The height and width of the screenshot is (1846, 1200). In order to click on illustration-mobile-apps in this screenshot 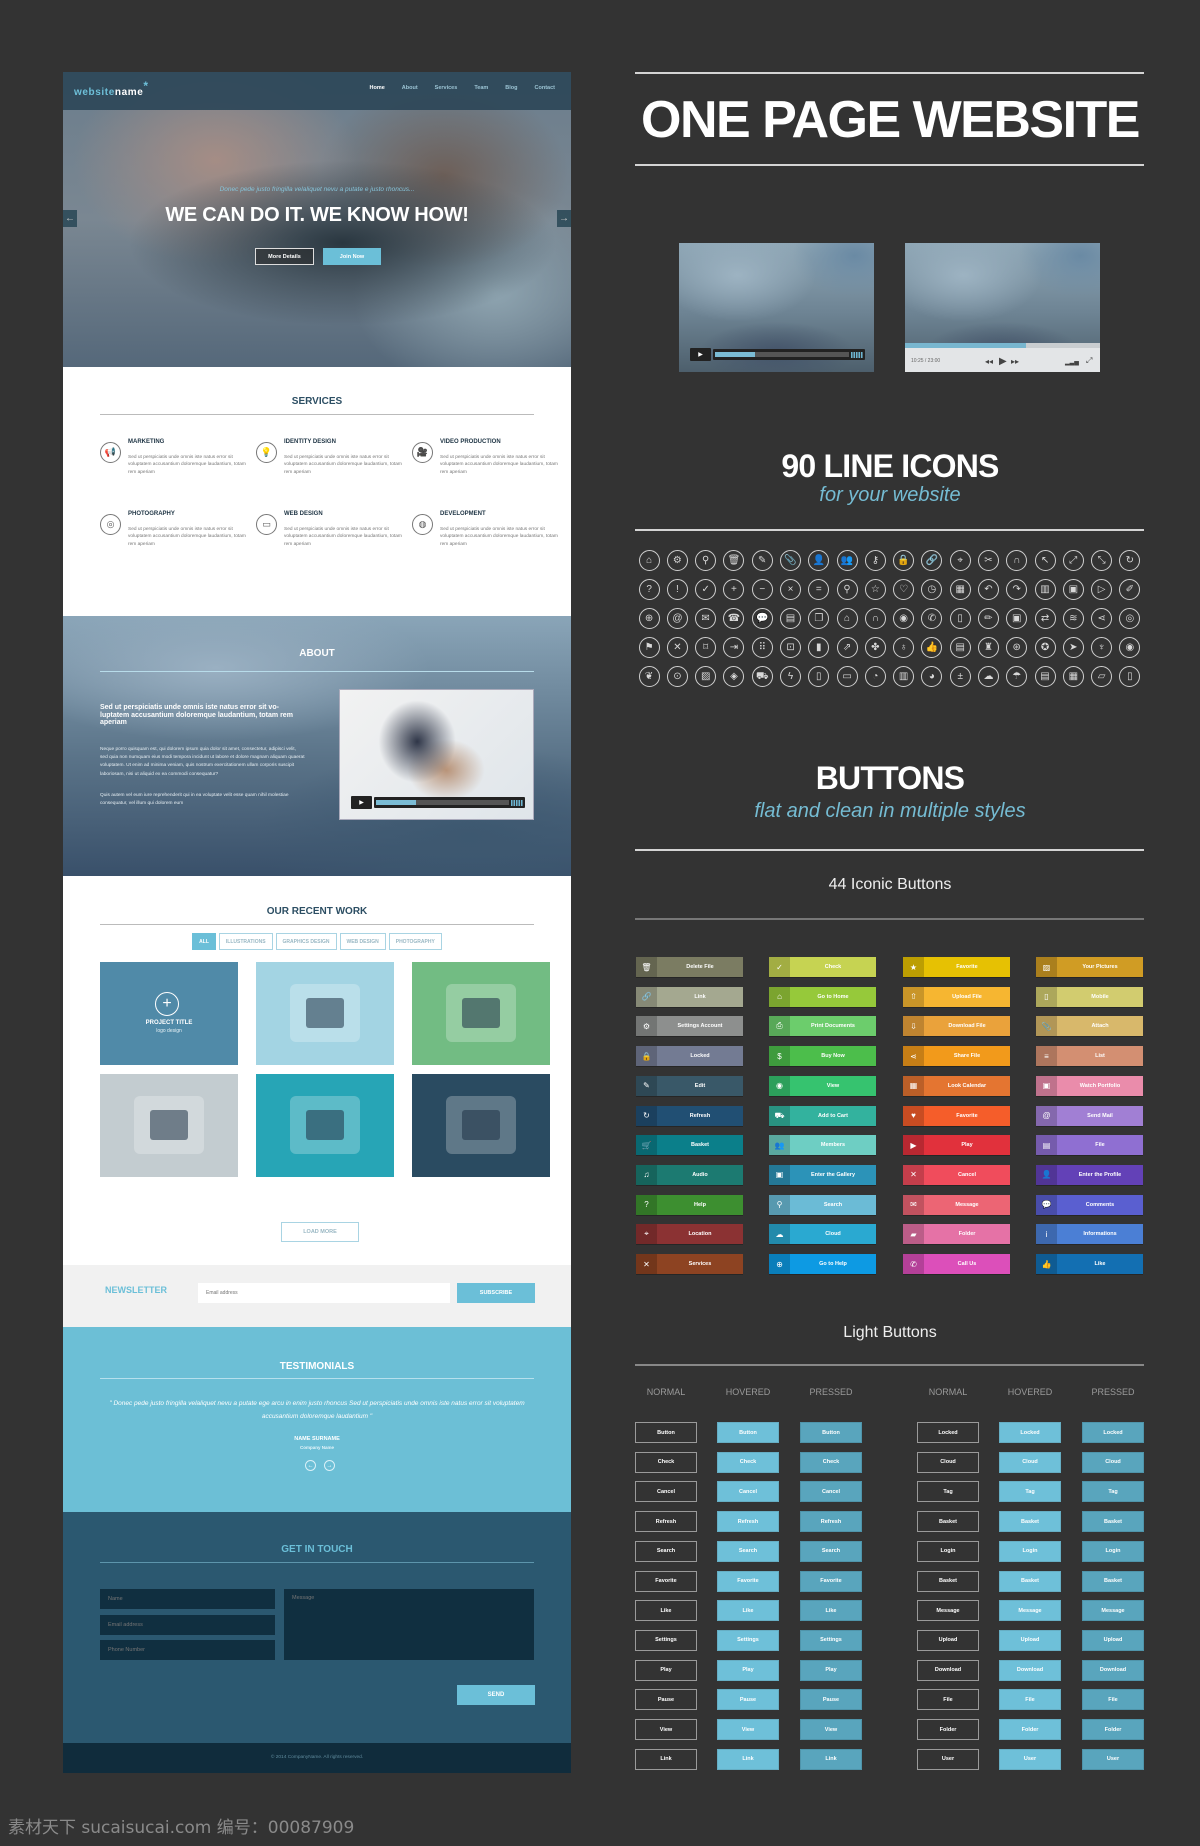, I will do `click(481, 1013)`.